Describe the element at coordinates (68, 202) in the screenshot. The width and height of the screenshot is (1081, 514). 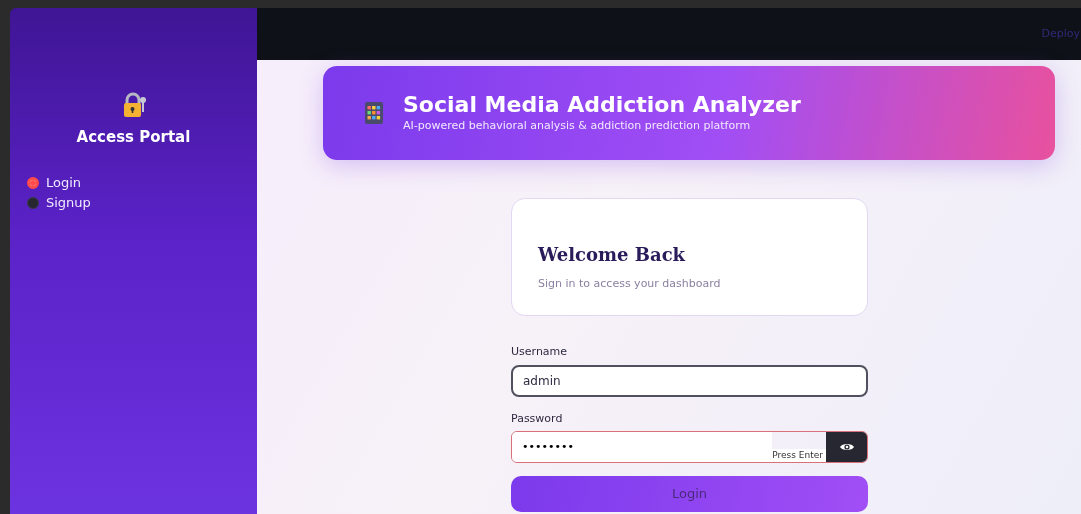
I see `radio-label: Signup` at that location.